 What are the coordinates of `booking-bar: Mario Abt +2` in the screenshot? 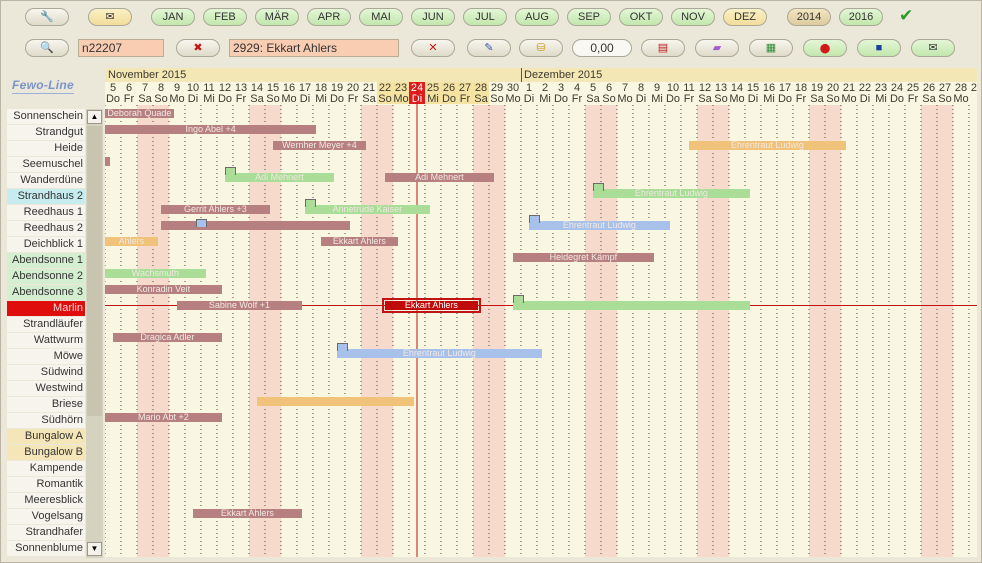 It's located at (163, 417).